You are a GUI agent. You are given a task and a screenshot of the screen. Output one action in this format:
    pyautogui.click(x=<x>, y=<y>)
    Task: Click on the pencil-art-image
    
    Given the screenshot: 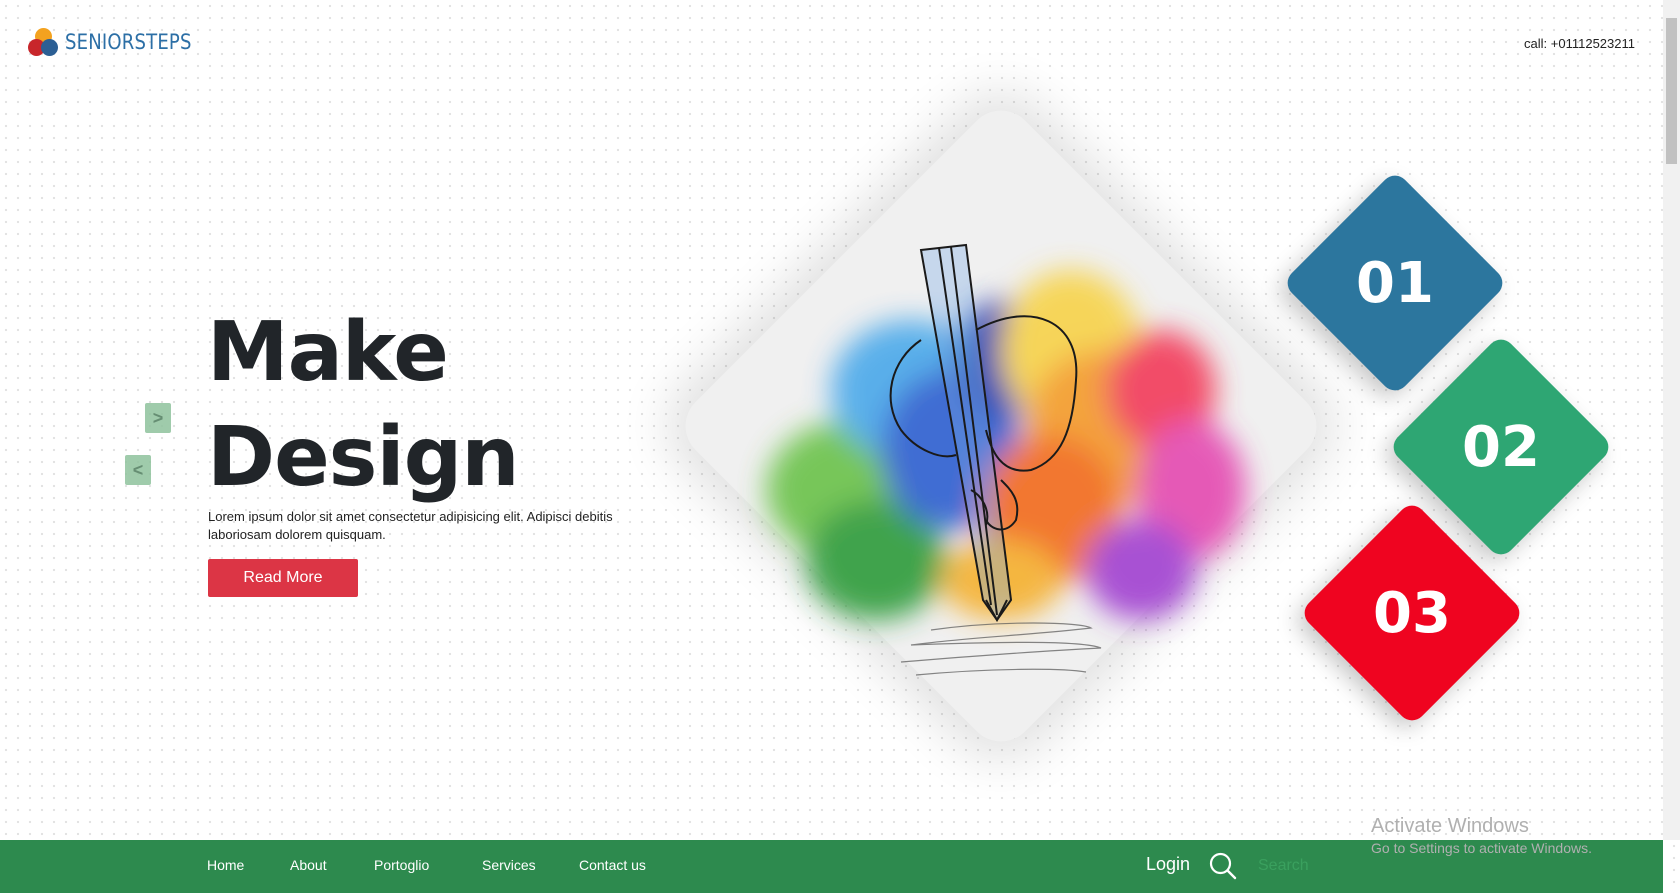 What is the action you would take?
    pyautogui.click(x=1006, y=459)
    